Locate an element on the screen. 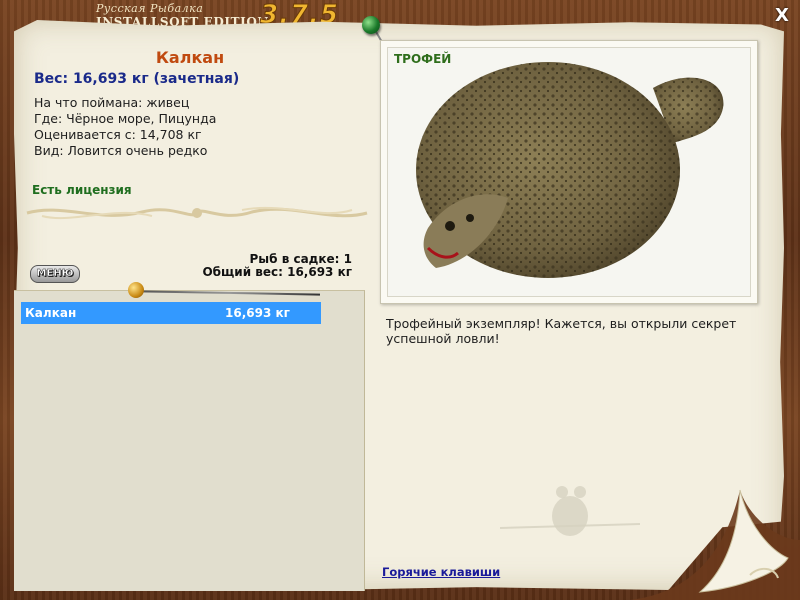 The image size is (800, 600). fish-bait: На что поймана: живец is located at coordinates (112, 102).